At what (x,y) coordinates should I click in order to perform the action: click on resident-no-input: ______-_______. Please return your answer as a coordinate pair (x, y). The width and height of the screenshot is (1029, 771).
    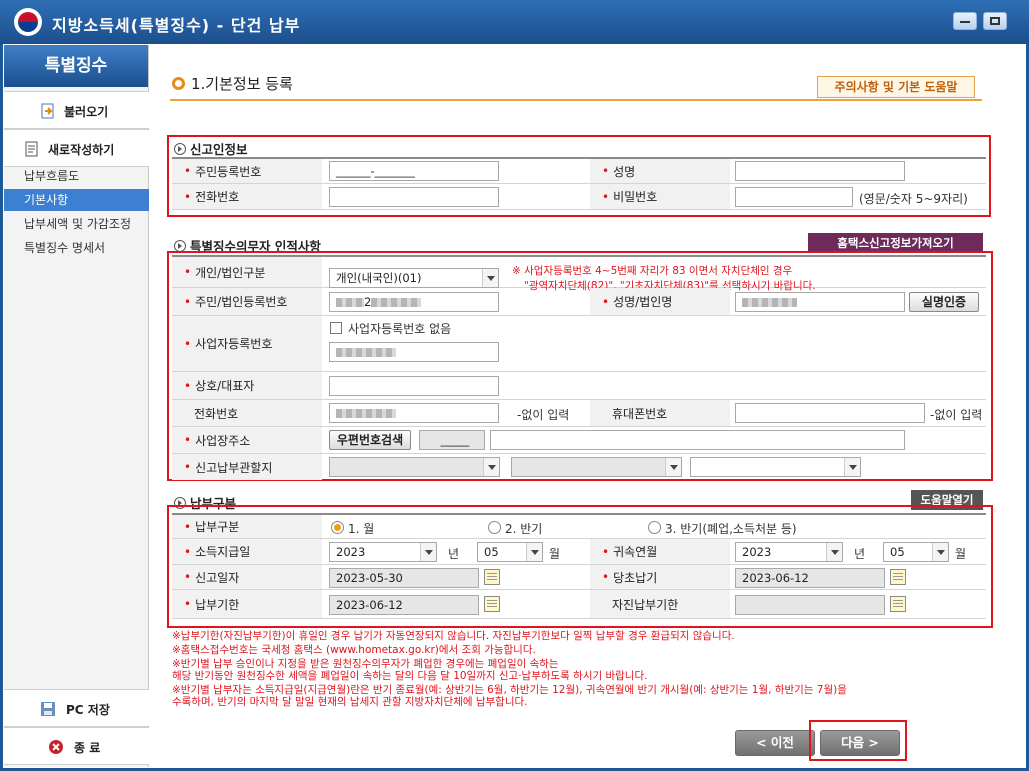
    Looking at the image, I should click on (414, 171).